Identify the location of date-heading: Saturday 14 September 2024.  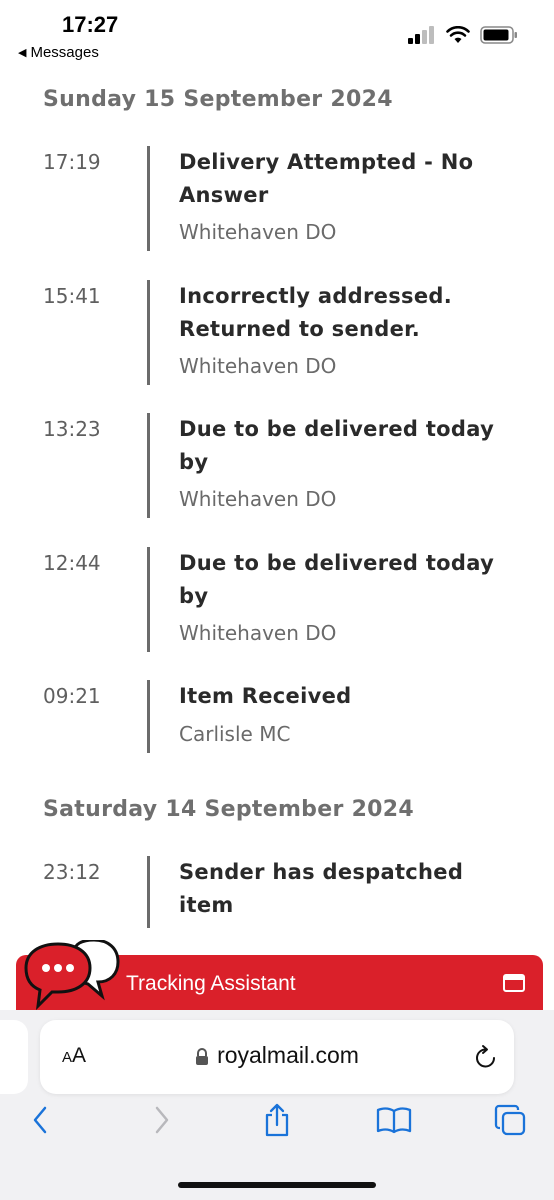
(228, 809).